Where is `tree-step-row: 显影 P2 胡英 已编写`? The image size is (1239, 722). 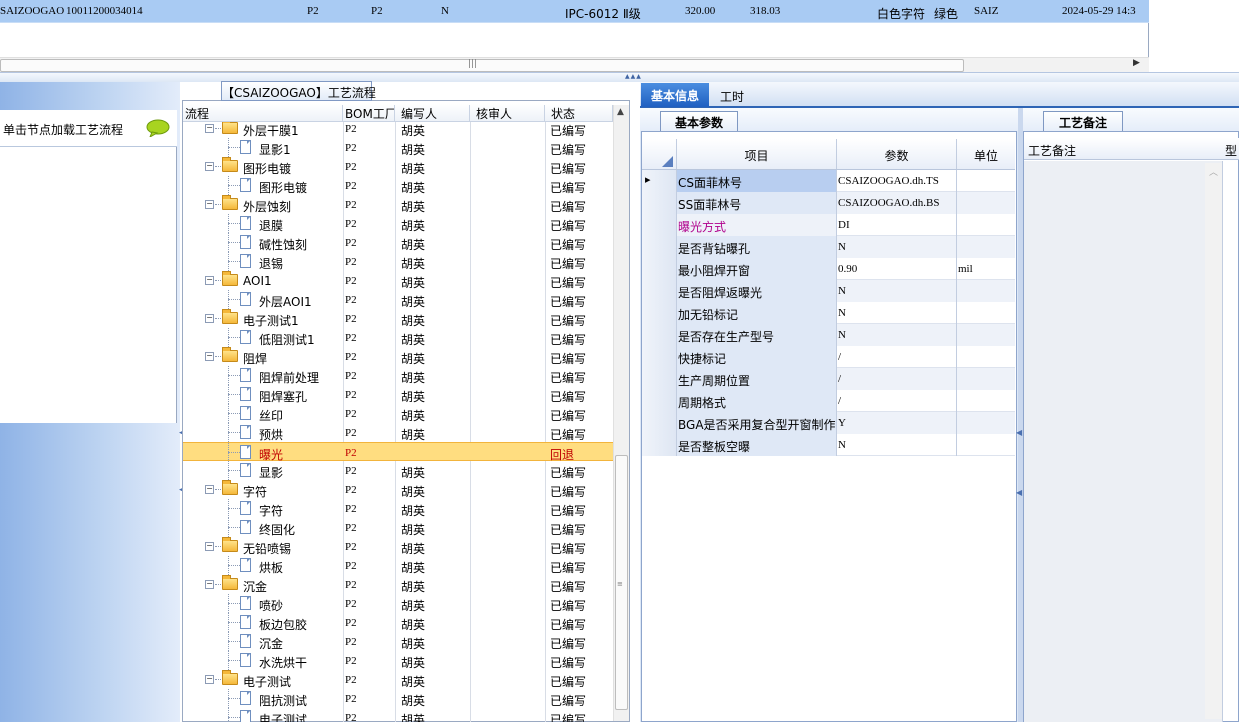
tree-step-row: 显影 P2 胡英 已编写 is located at coordinates (398, 470).